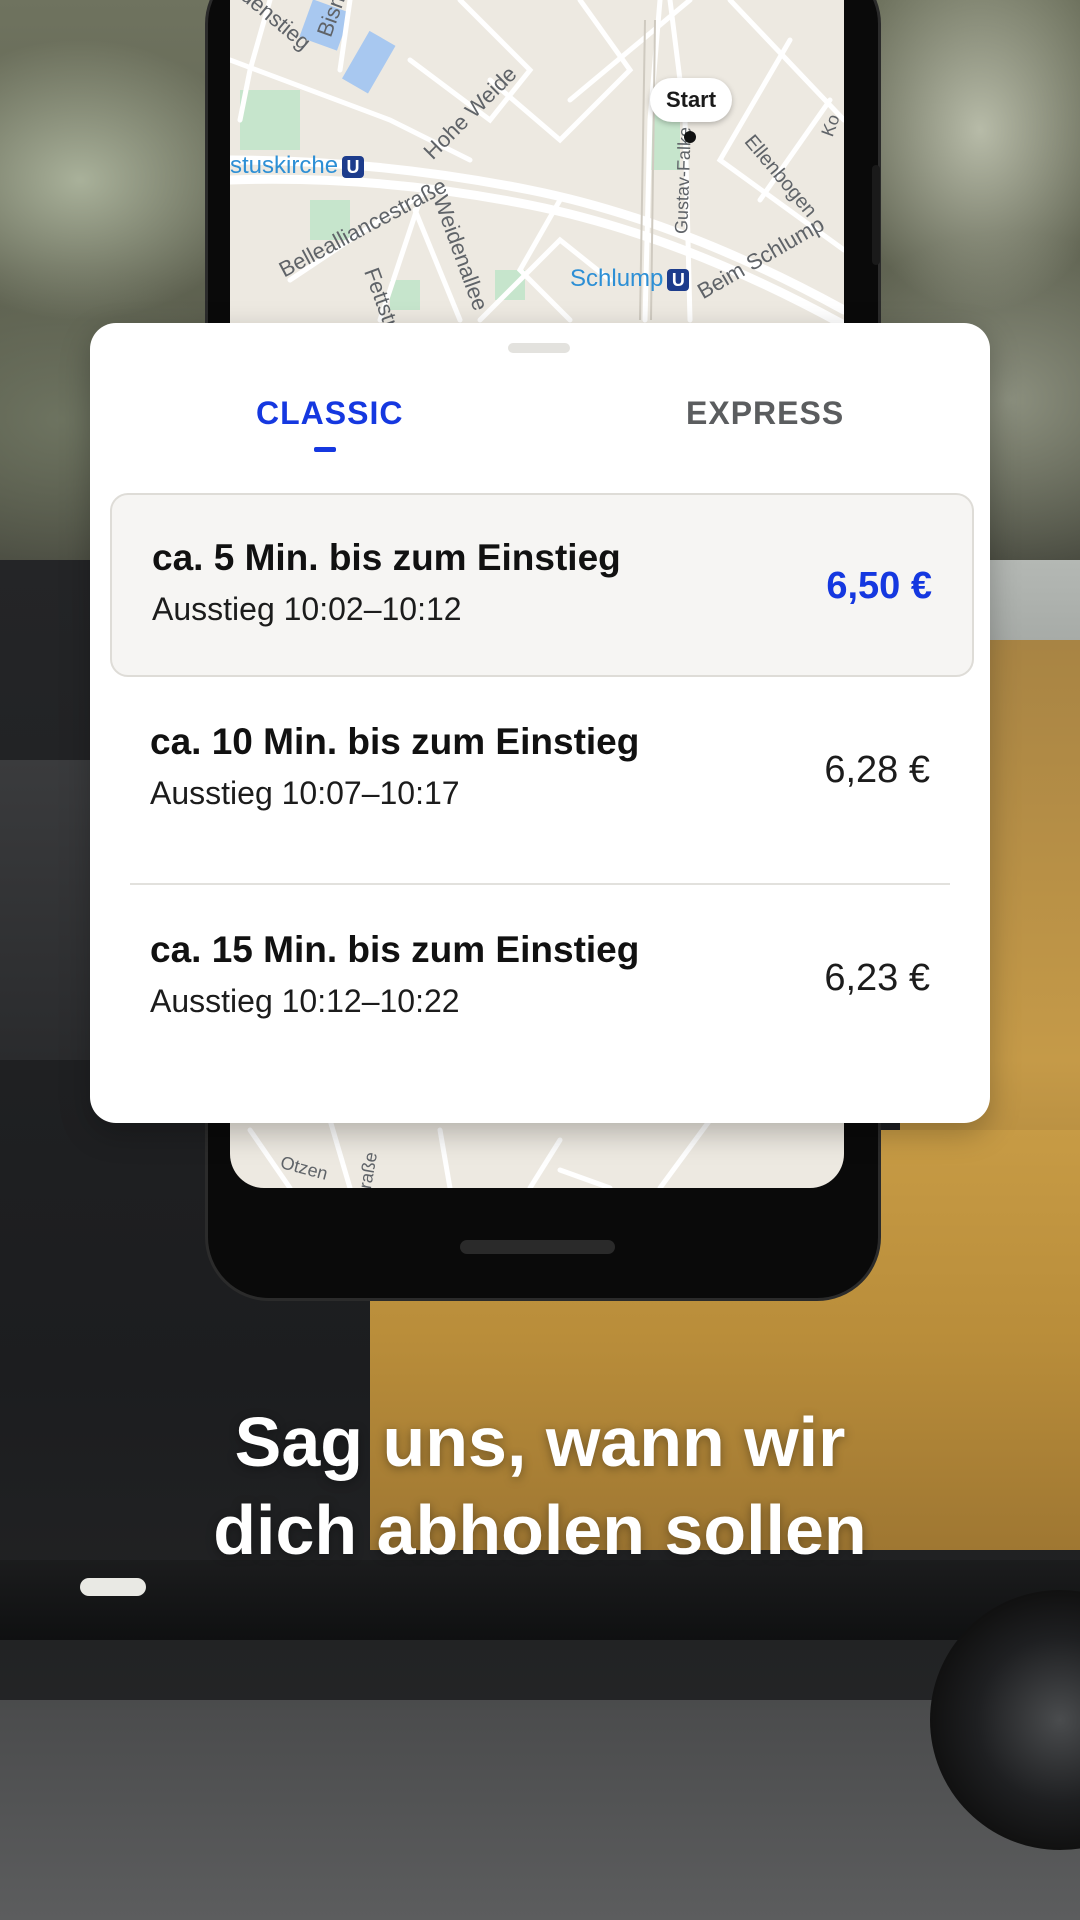  Describe the element at coordinates (386, 557) in the screenshot. I see `ride-option-title: ca. 5 Min. bis zum Einstieg` at that location.